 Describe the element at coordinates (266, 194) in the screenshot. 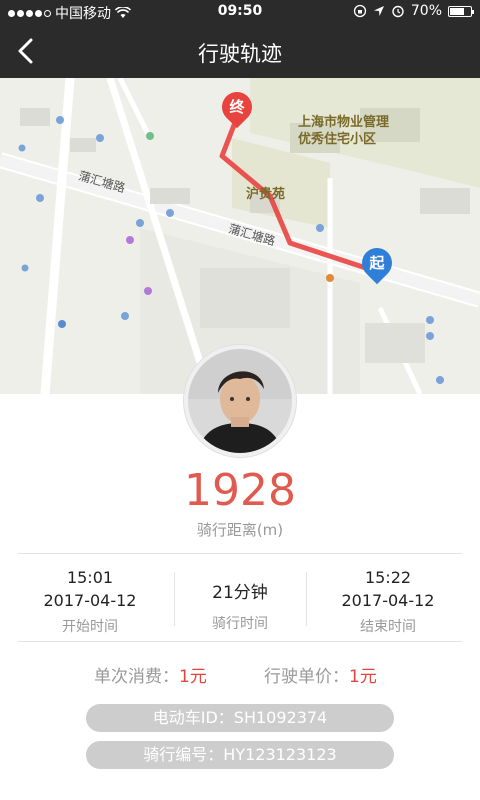

I see `map-label-huguiyuan: 沪贵苑` at that location.